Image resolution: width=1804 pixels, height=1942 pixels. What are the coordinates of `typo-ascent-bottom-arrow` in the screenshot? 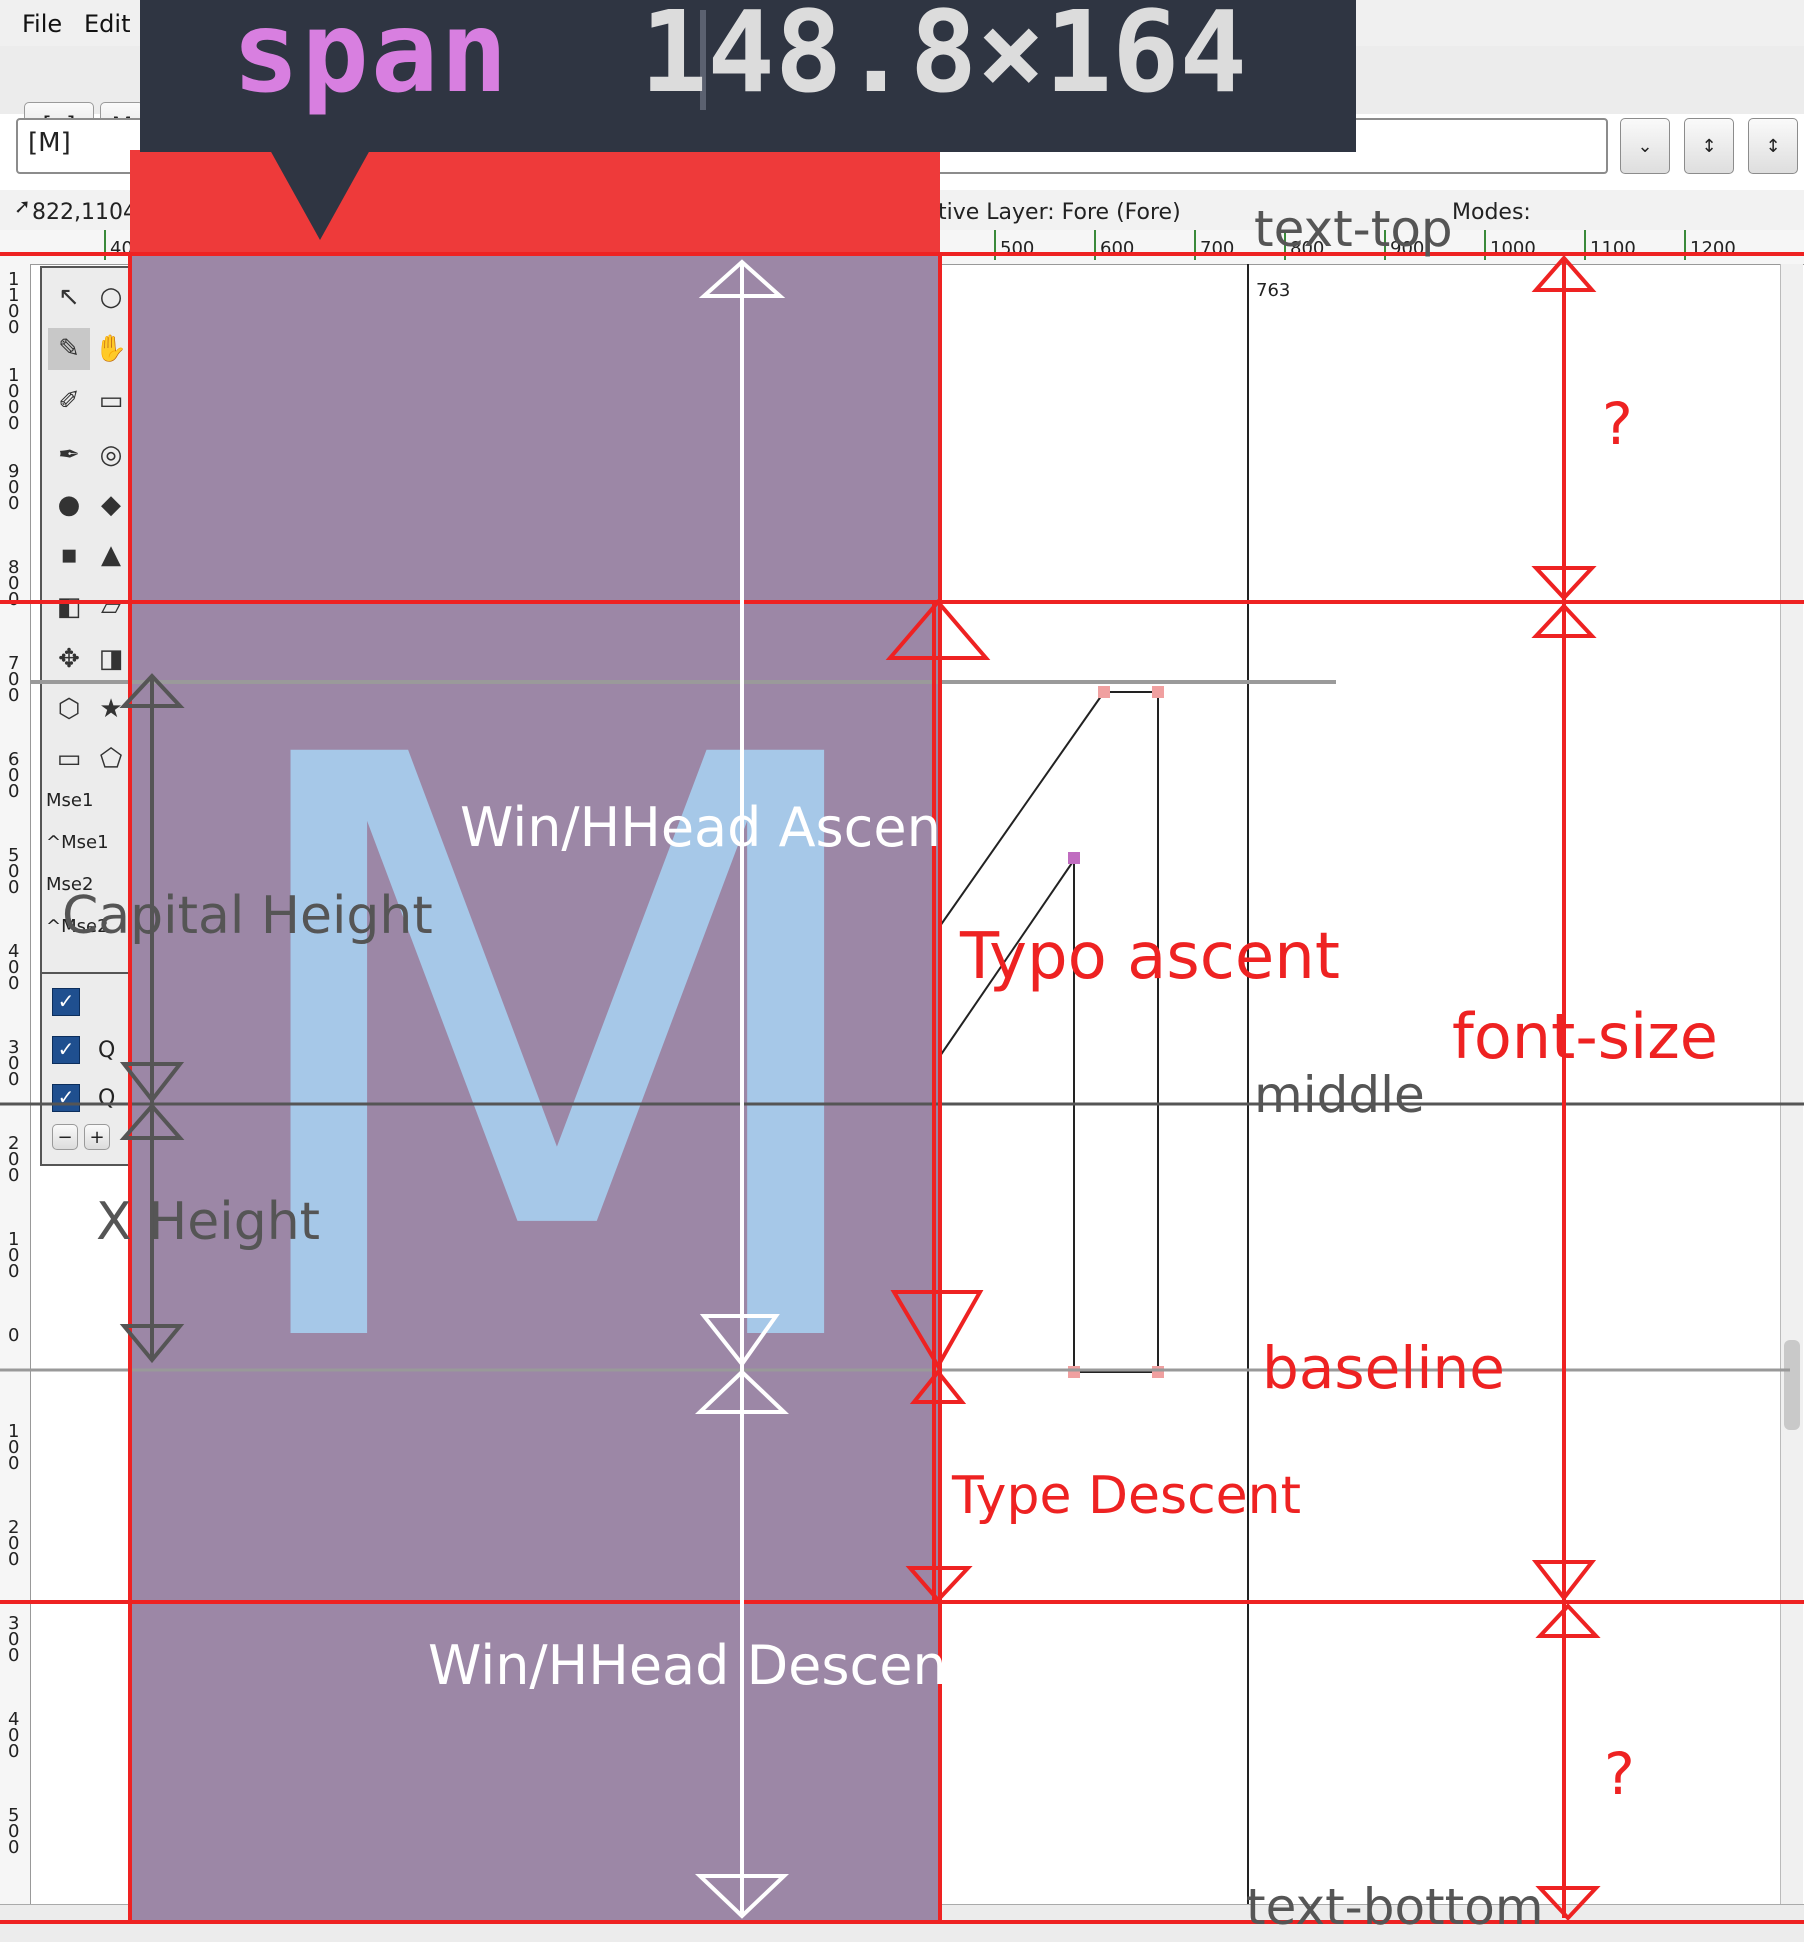 It's located at (937, 1330).